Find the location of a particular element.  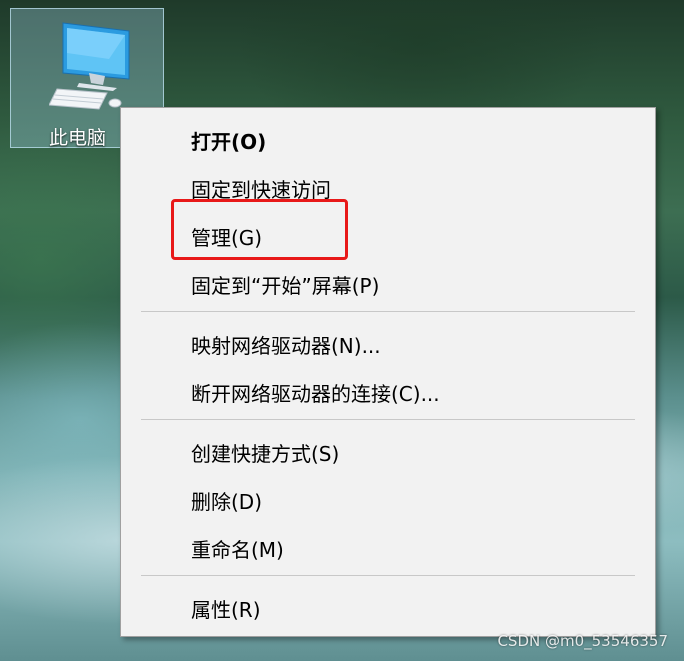

menu-item-delete-label: 删除(D) is located at coordinates (227, 501).